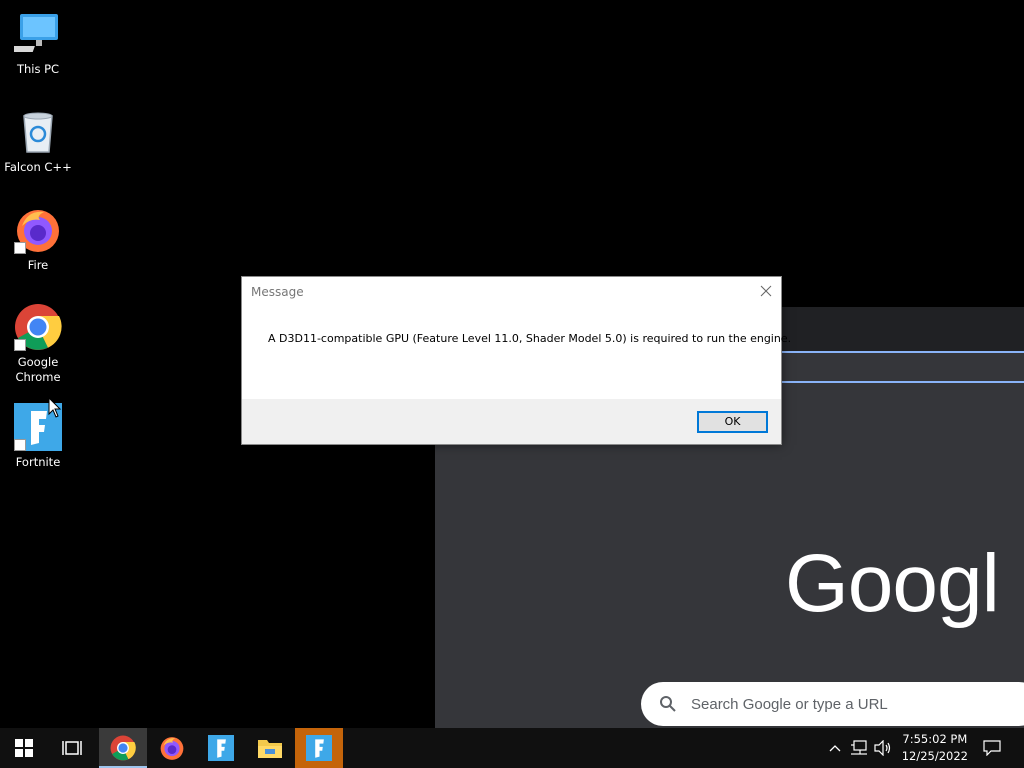  Describe the element at coordinates (38, 69) in the screenshot. I see `desktop-icon-label: This PC` at that location.